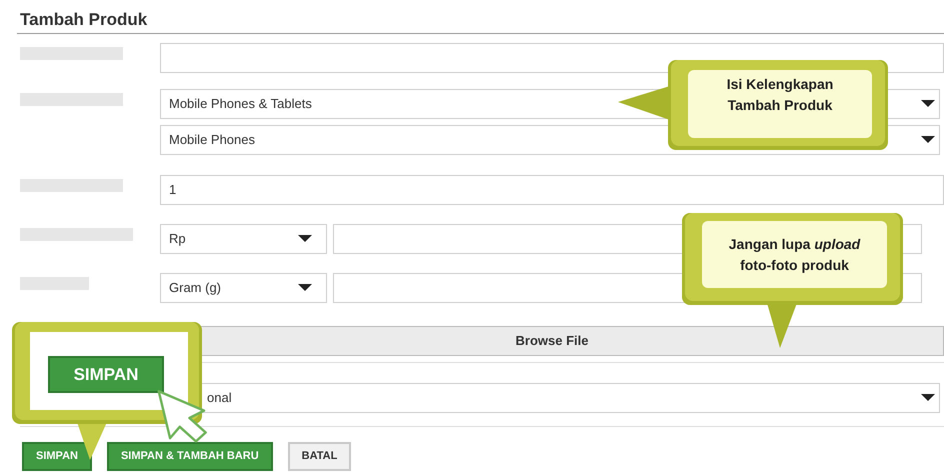 This screenshot has height=473, width=944. Describe the element at coordinates (243, 239) in the screenshot. I see `dropdown: Rp` at that location.